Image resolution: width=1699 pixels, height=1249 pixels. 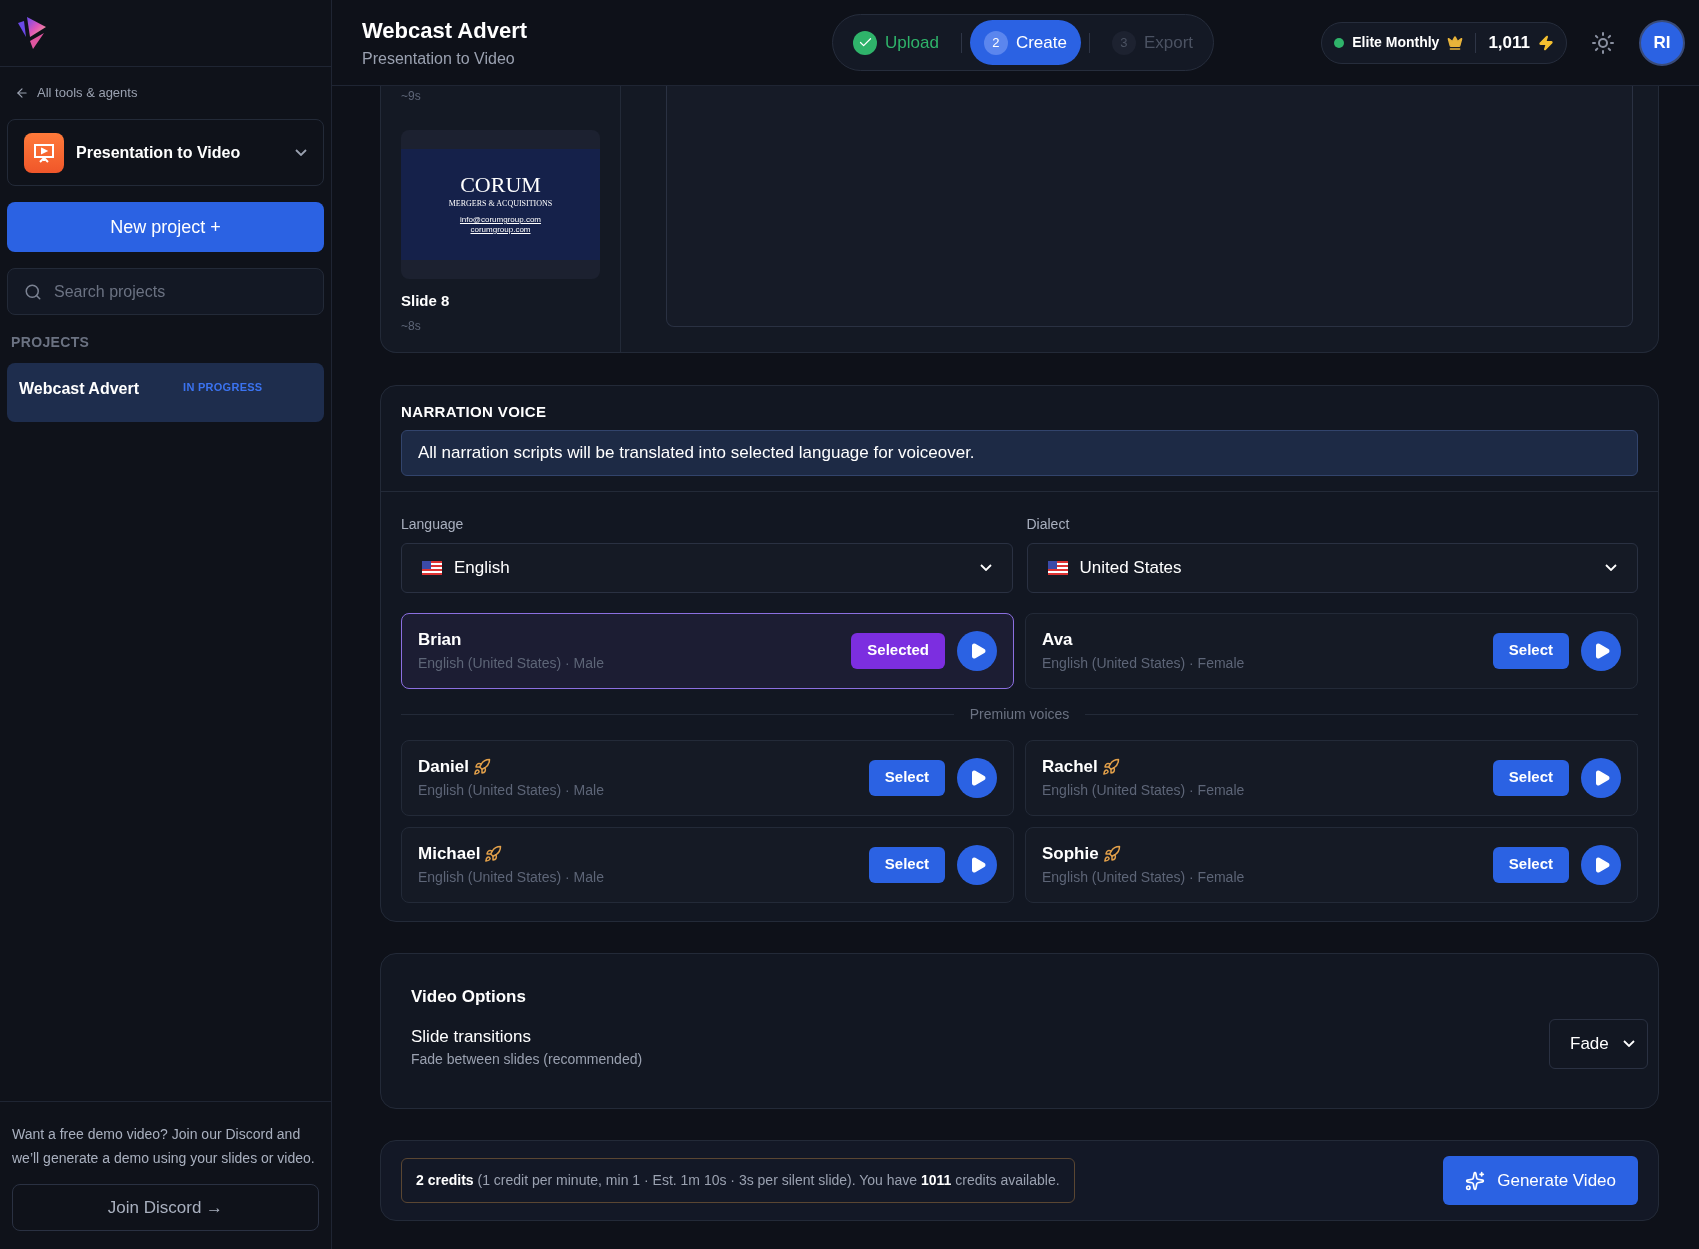 What do you see at coordinates (32, 33) in the screenshot?
I see `logo-icon` at bounding box center [32, 33].